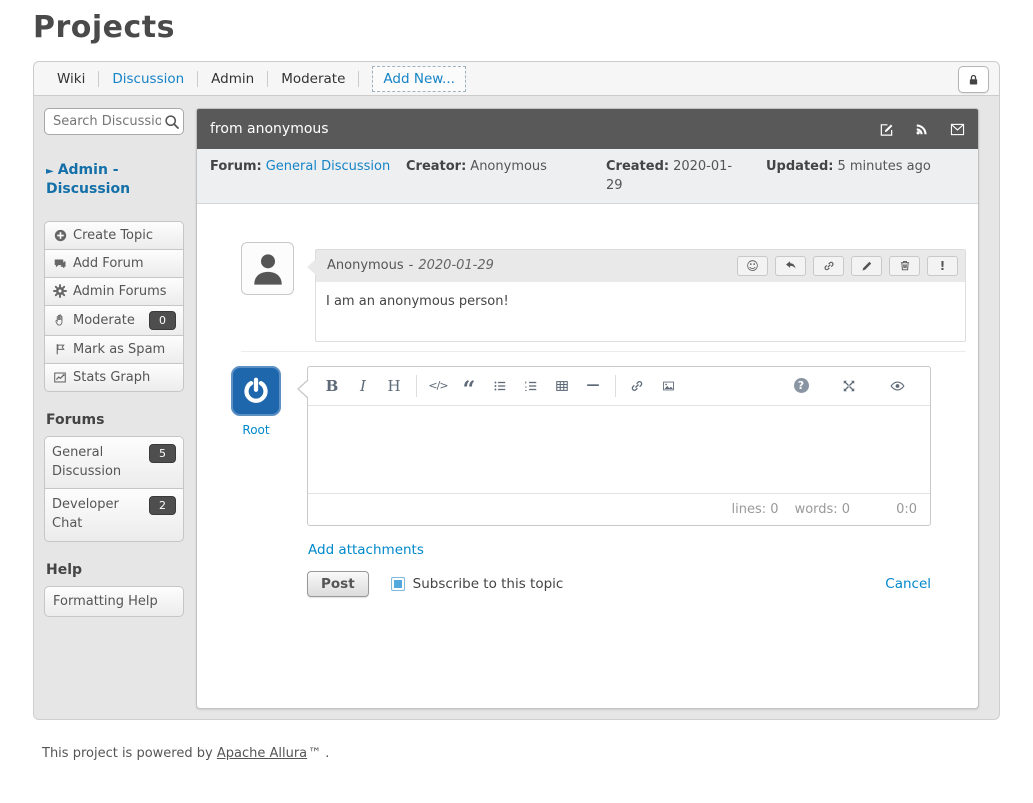 This screenshot has height=803, width=1033. I want to click on forum-count-badge: 5, so click(162, 453).